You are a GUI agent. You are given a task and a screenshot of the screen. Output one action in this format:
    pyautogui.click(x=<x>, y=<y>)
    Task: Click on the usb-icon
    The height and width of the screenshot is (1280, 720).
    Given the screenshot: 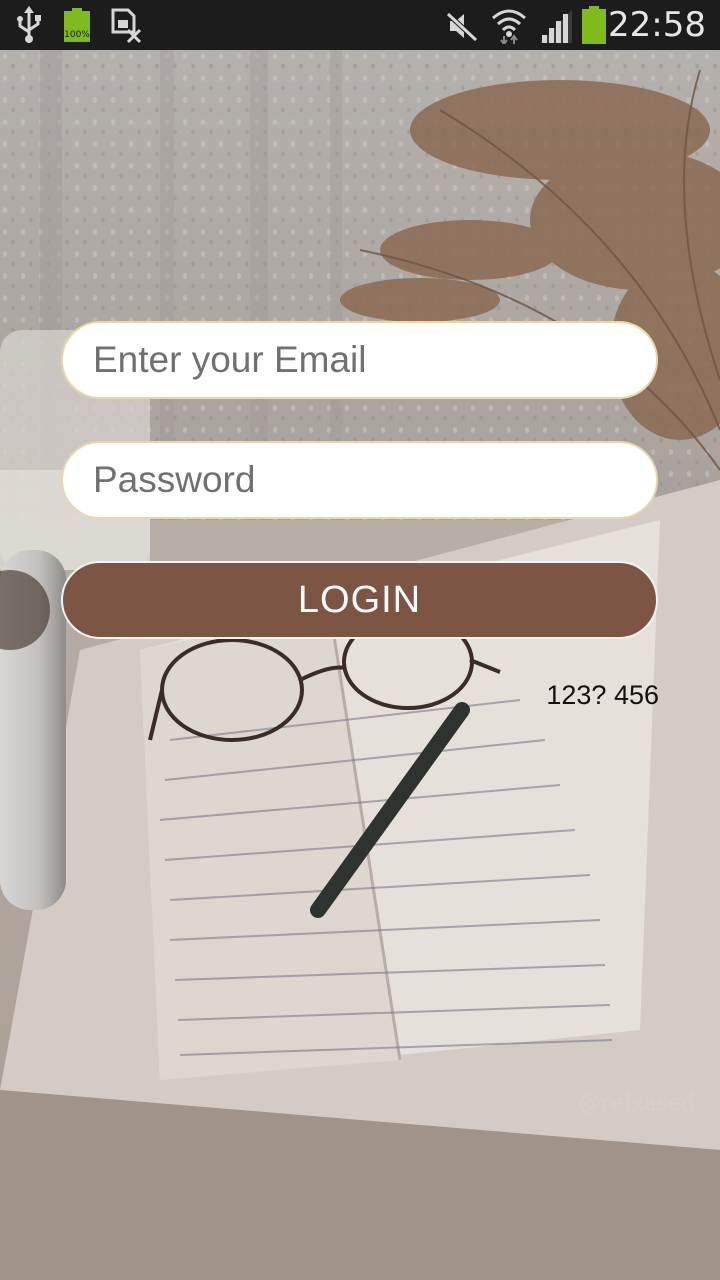 What is the action you would take?
    pyautogui.click(x=29, y=24)
    